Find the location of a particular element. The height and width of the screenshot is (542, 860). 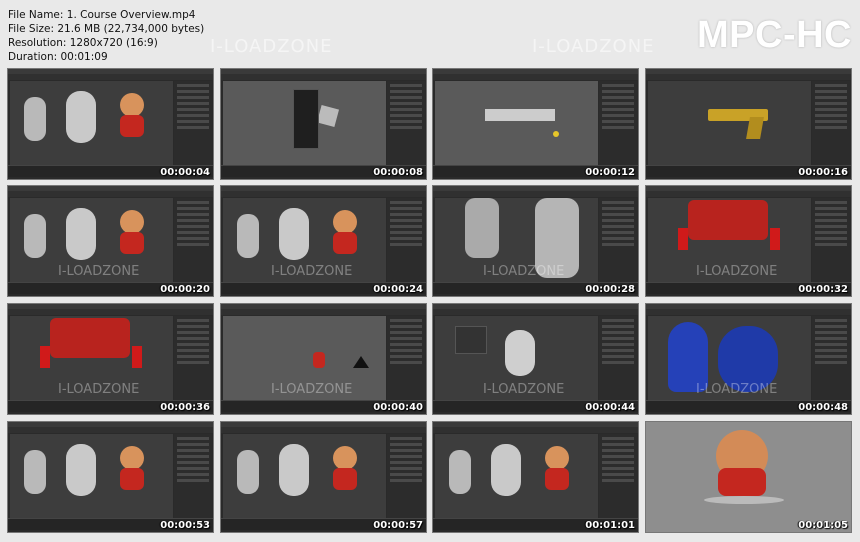

video-thumbnail: 00:00:53 is located at coordinates (110, 477).